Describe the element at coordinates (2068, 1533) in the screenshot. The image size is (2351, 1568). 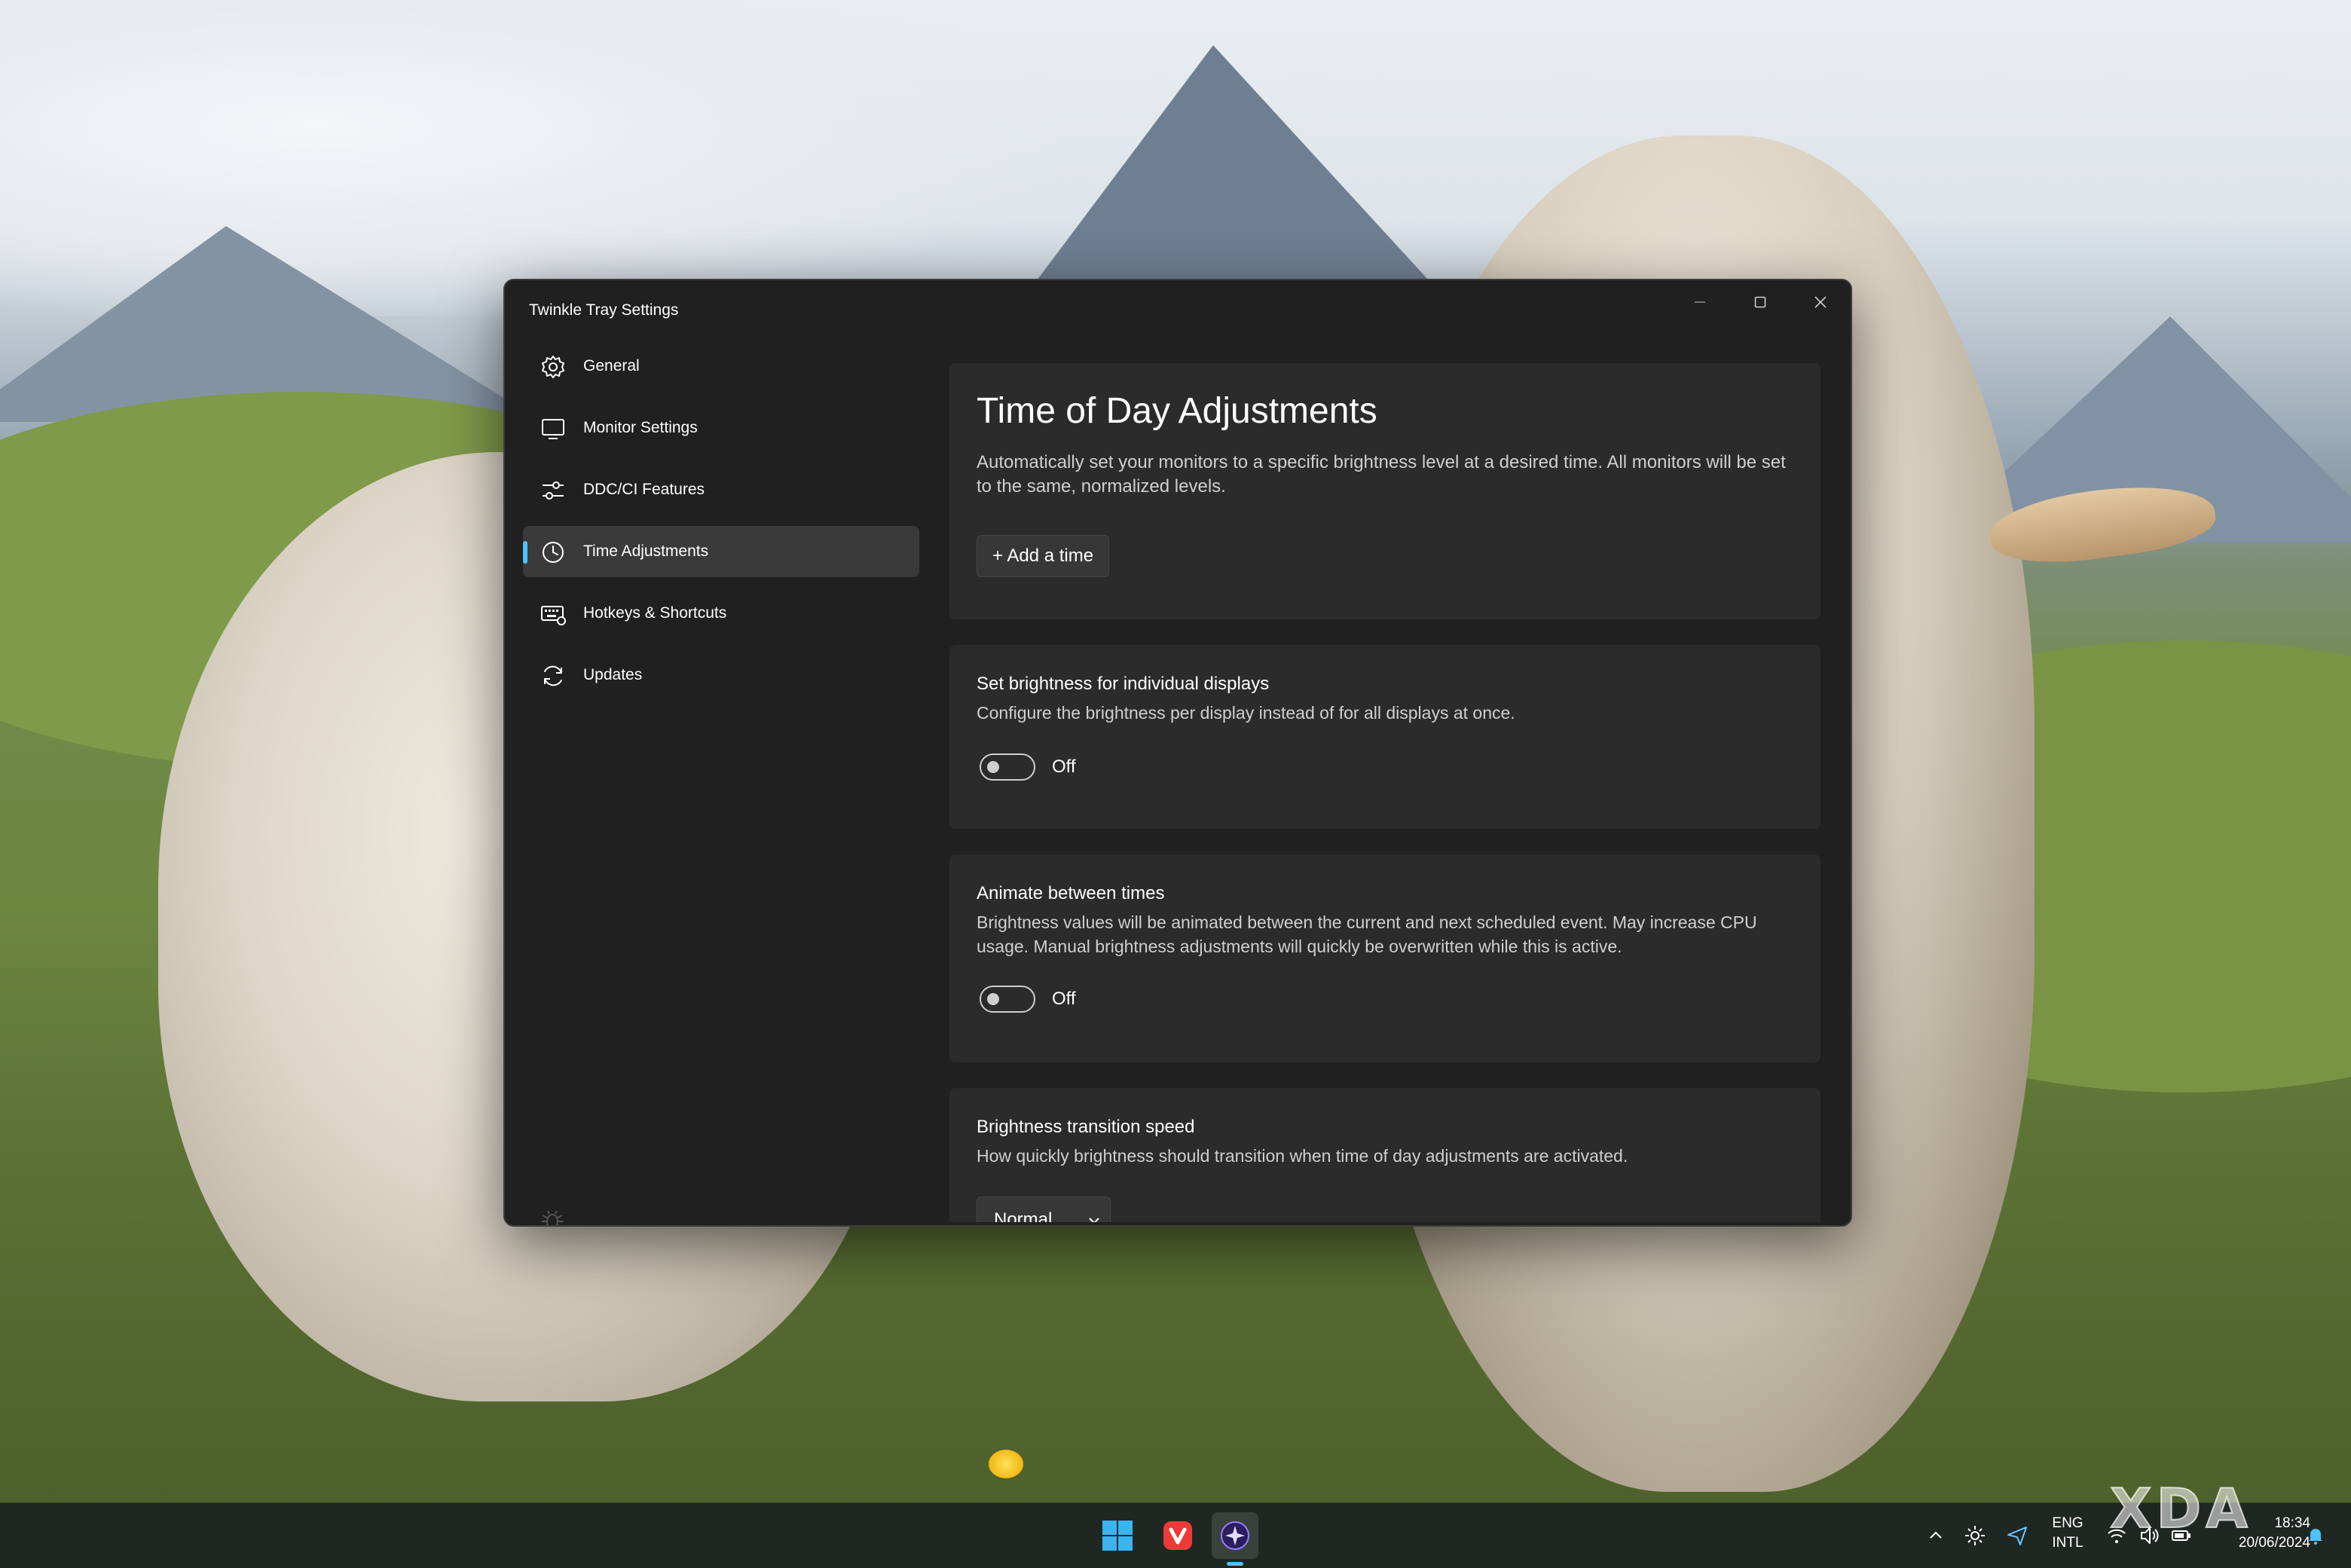
I see `input-language-indicator: ENG INTL` at that location.